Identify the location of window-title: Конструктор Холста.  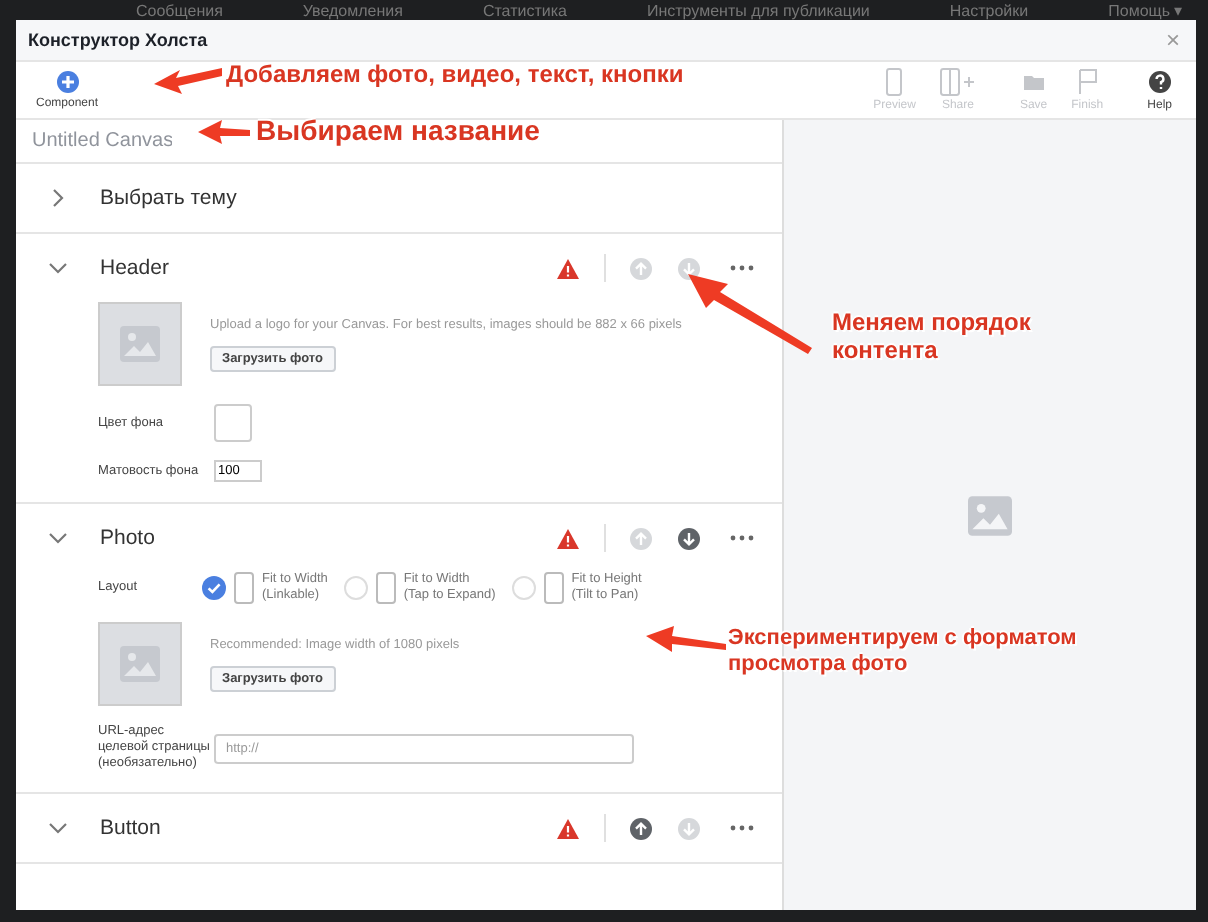
(118, 40).